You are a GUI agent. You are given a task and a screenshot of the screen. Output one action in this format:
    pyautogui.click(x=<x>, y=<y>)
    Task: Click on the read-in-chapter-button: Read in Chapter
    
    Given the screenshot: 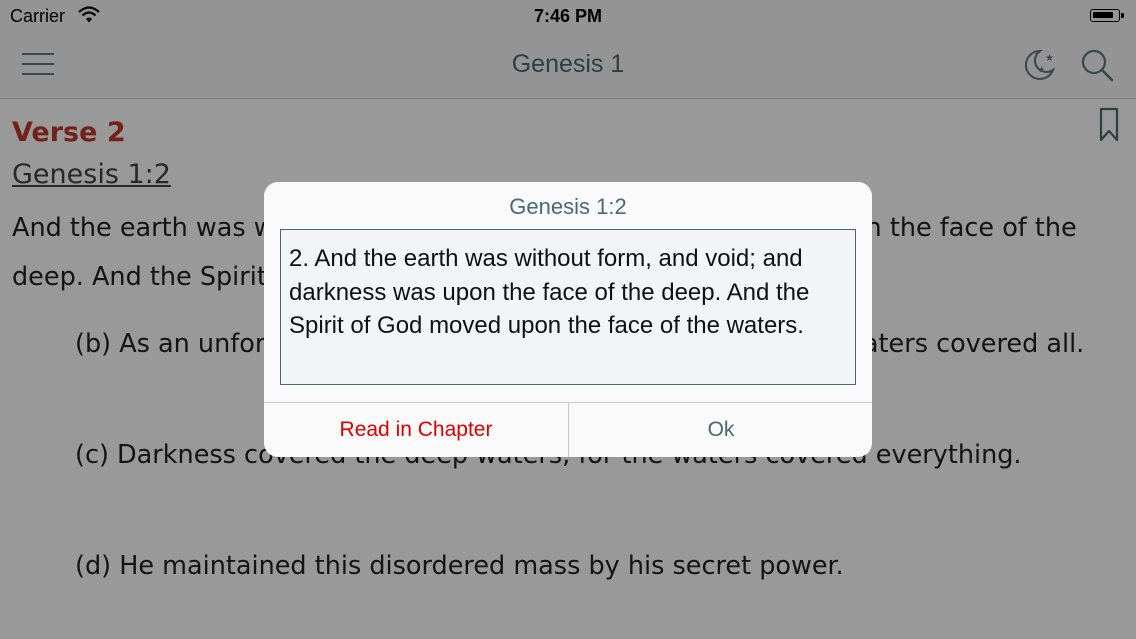 What is the action you would take?
    pyautogui.click(x=416, y=430)
    